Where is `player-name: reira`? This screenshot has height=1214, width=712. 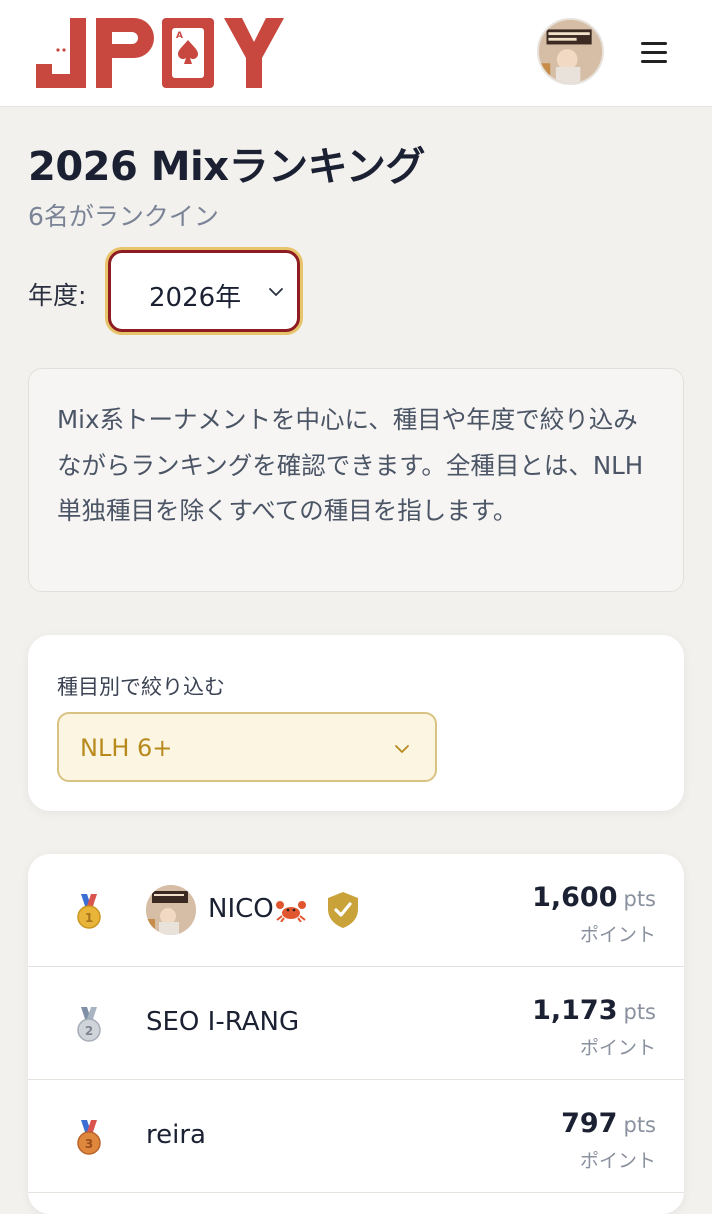 player-name: reira is located at coordinates (176, 1135).